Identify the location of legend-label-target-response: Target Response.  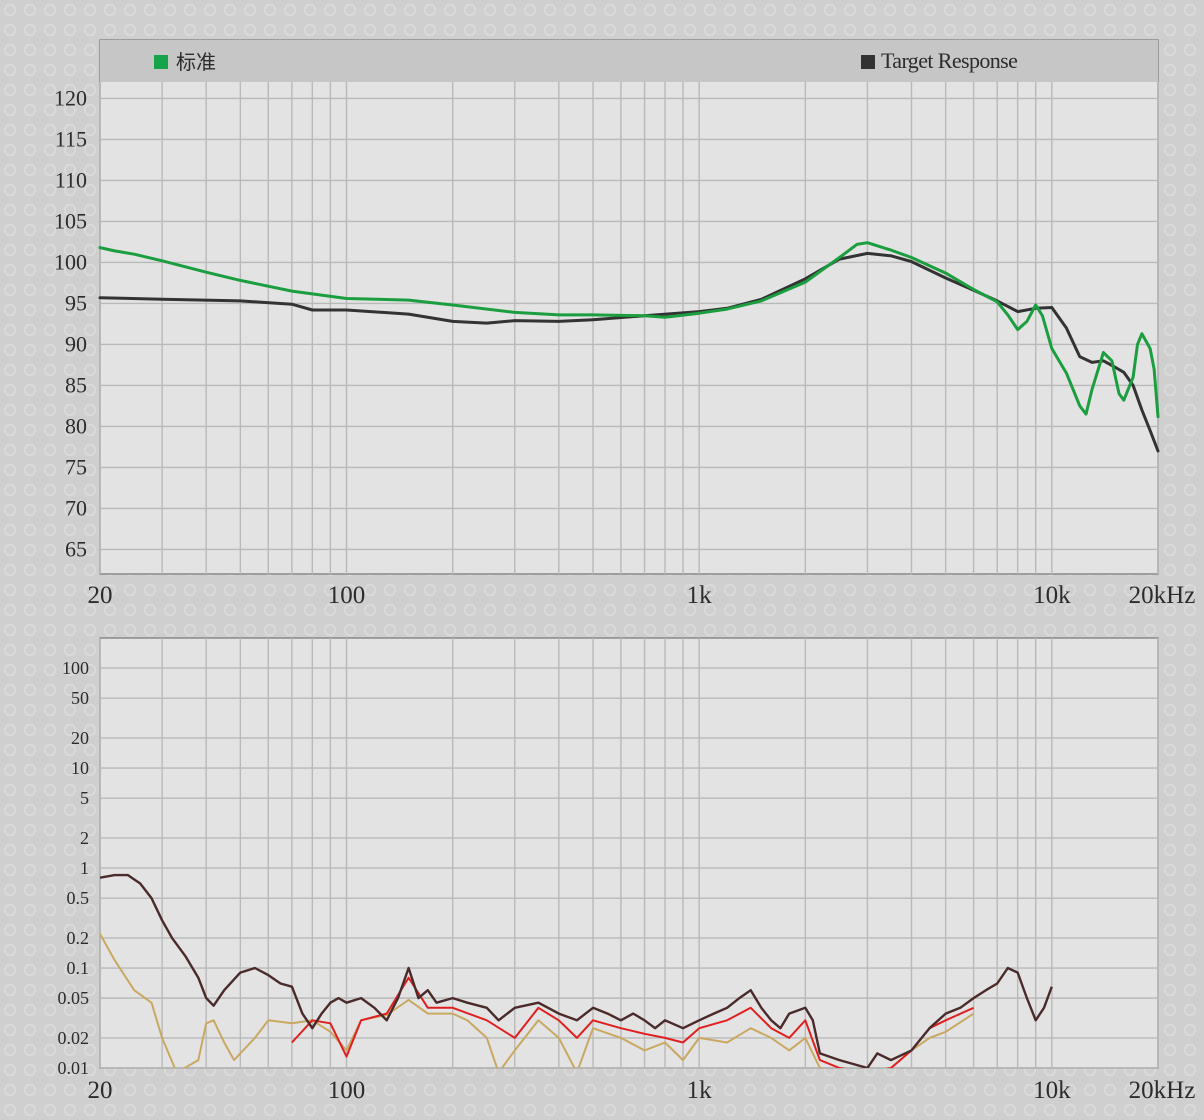
(949, 60).